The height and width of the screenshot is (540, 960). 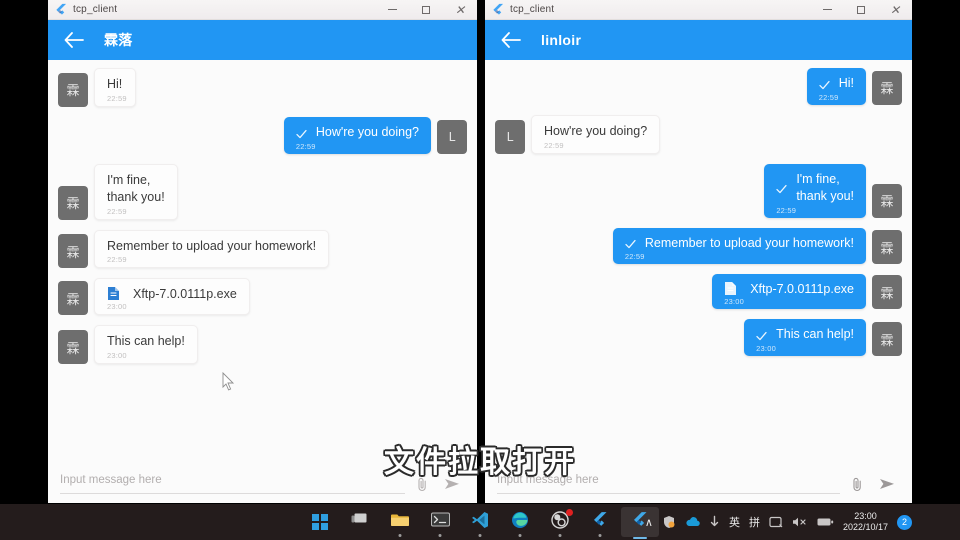 I want to click on file-explorer-button, so click(x=400, y=522).